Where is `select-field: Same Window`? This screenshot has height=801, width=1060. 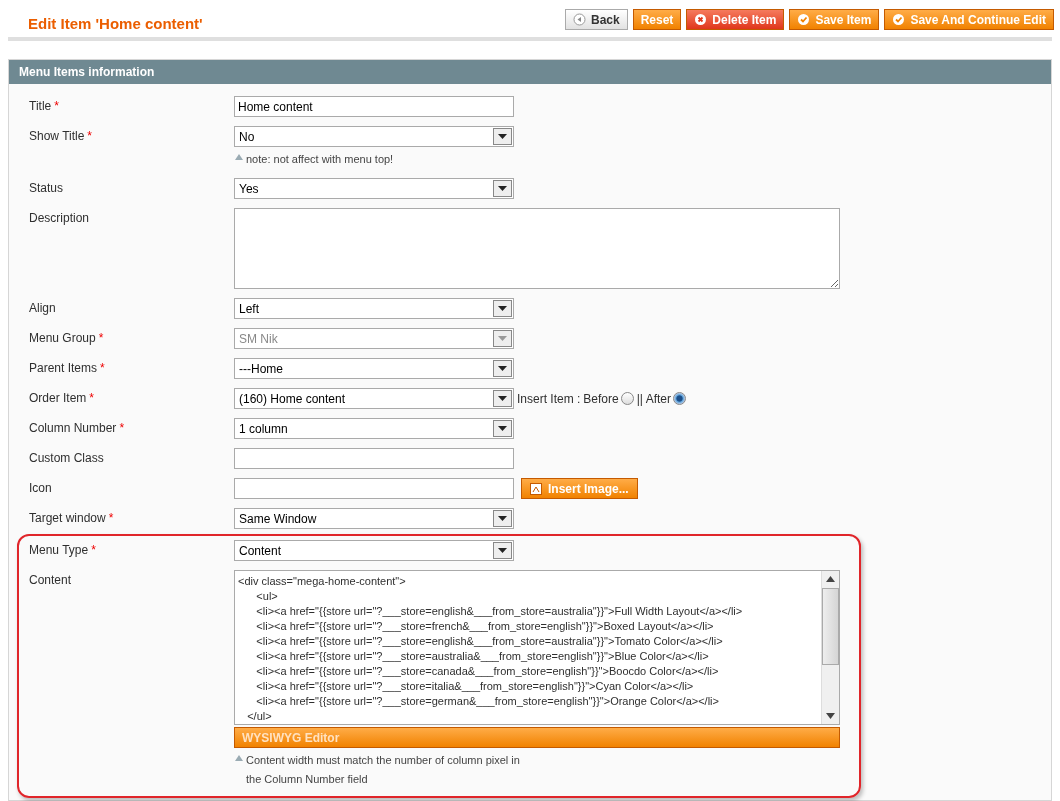
select-field: Same Window is located at coordinates (374, 518).